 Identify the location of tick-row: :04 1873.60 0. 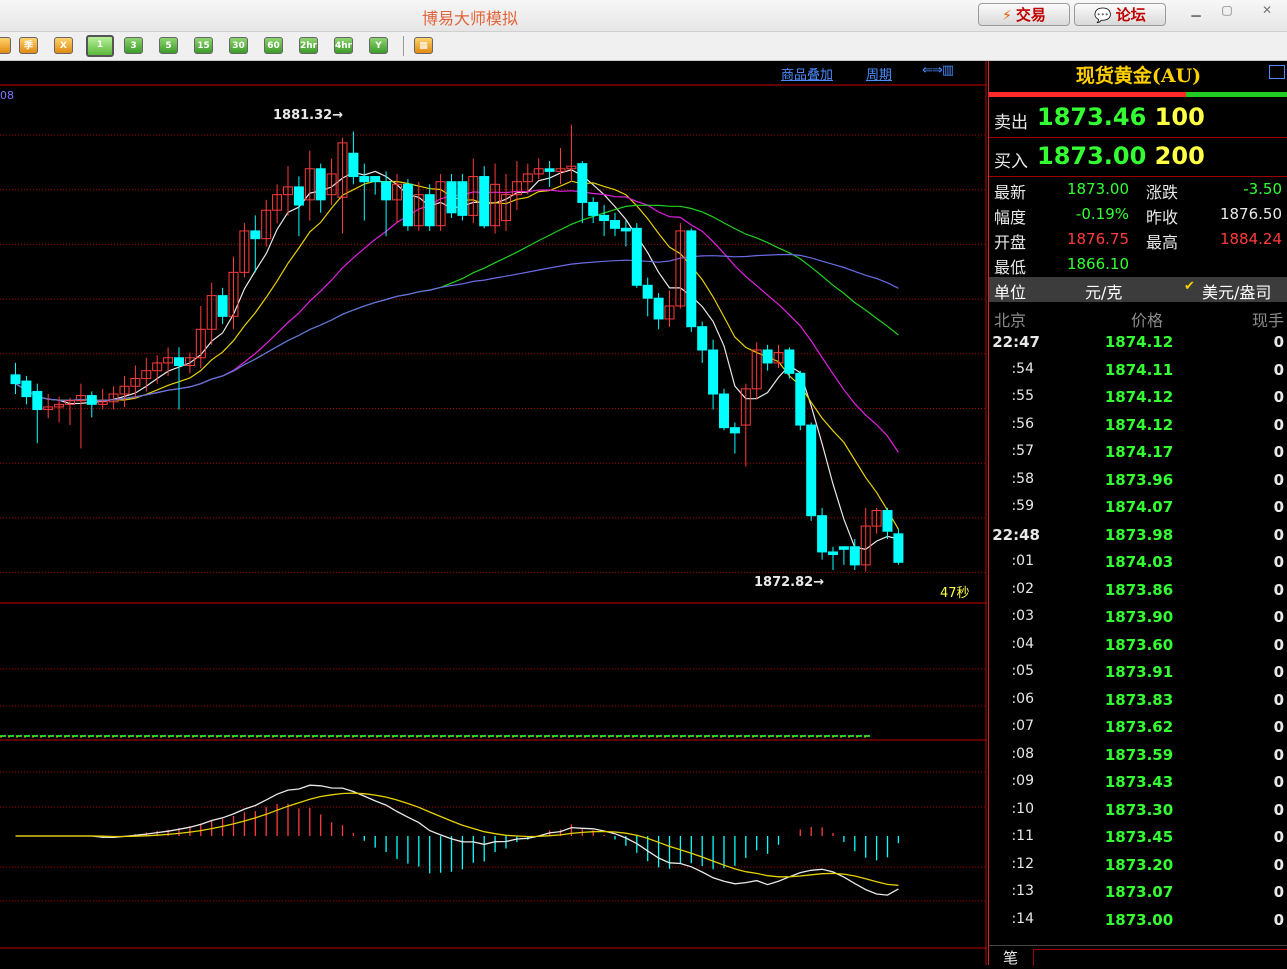
(1138, 649).